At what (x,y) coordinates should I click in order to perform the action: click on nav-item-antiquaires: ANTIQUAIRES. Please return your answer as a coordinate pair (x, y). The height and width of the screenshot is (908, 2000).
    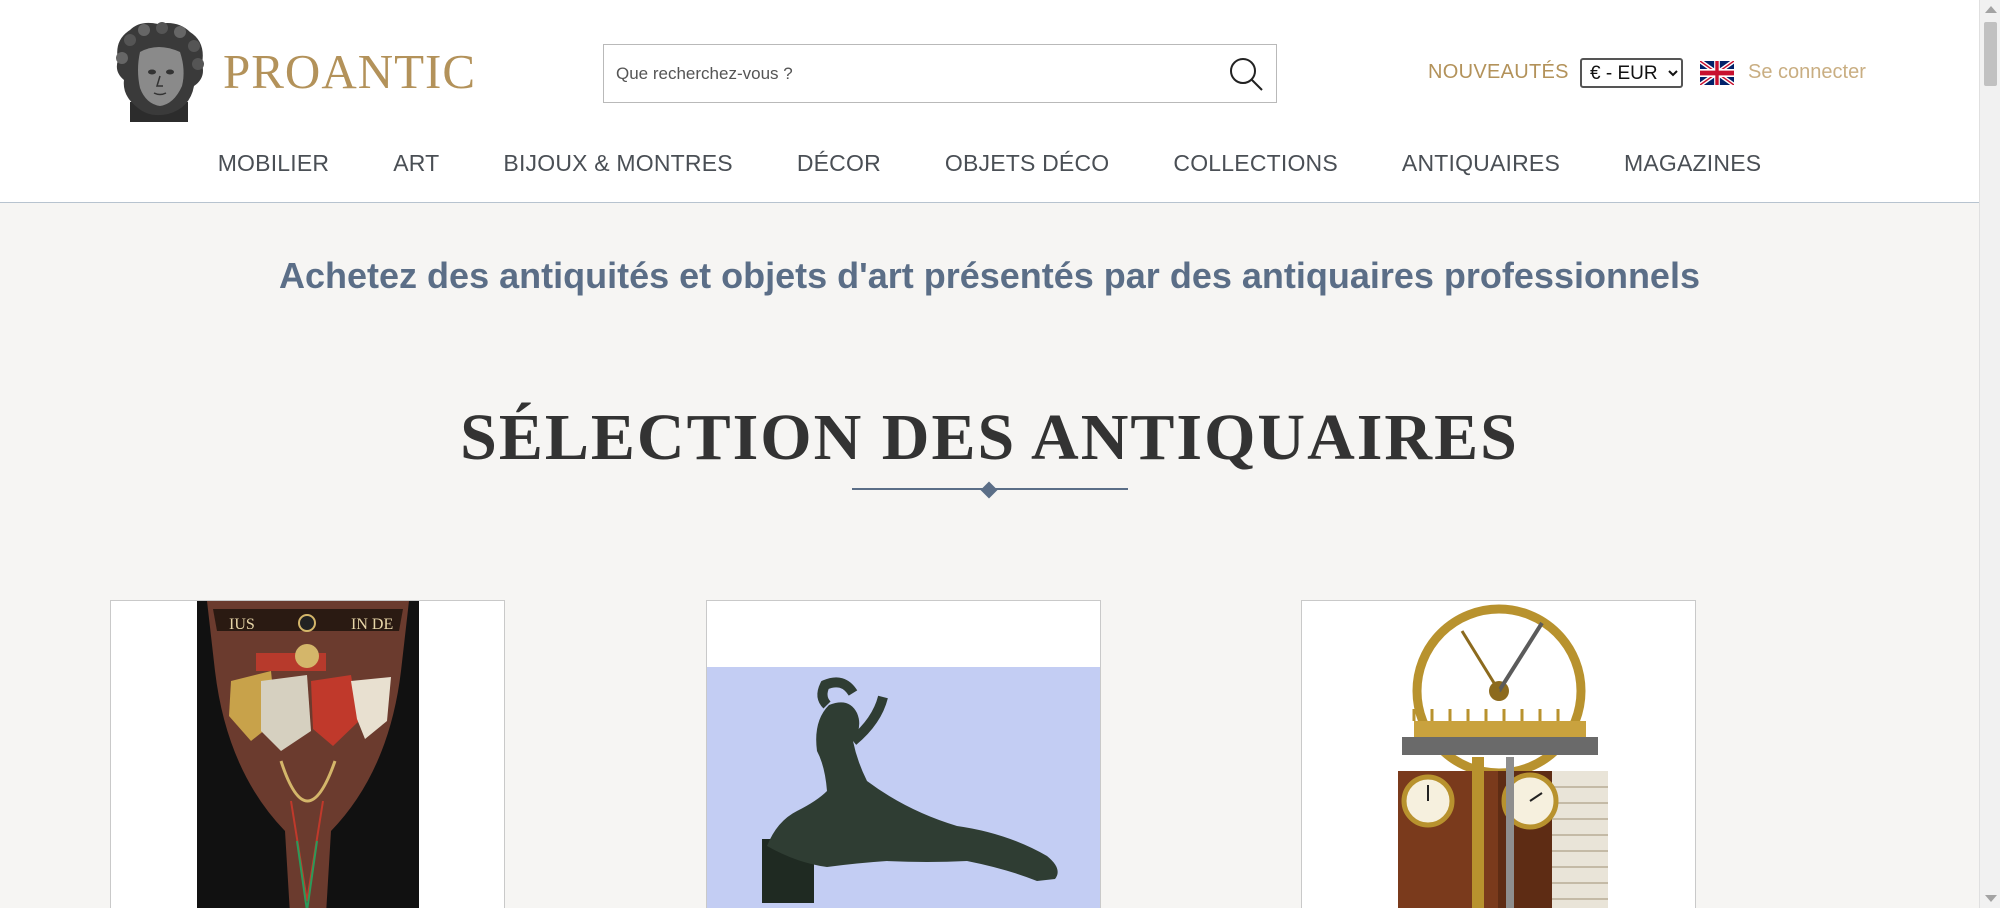
    Looking at the image, I should click on (1481, 163).